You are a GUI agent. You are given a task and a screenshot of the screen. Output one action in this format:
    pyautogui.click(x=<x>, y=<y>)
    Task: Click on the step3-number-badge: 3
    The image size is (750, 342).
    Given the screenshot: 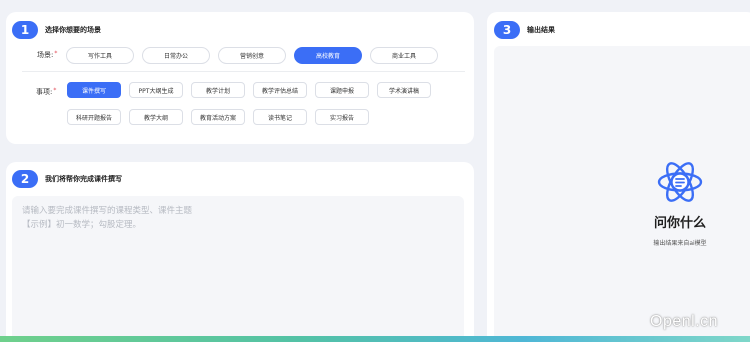 What is the action you would take?
    pyautogui.click(x=507, y=30)
    